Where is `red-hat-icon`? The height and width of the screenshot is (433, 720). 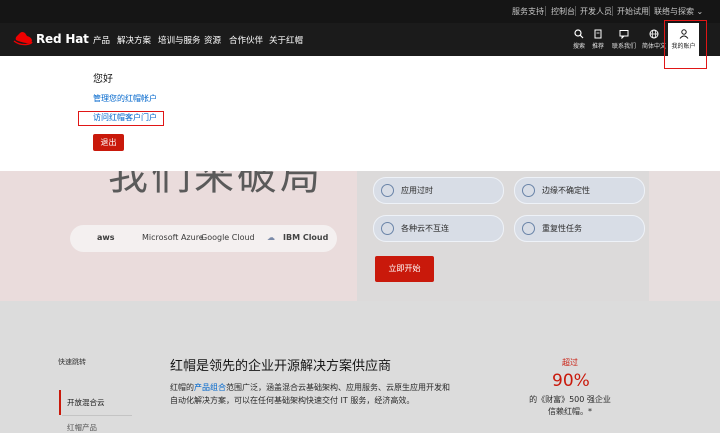 red-hat-icon is located at coordinates (23, 39).